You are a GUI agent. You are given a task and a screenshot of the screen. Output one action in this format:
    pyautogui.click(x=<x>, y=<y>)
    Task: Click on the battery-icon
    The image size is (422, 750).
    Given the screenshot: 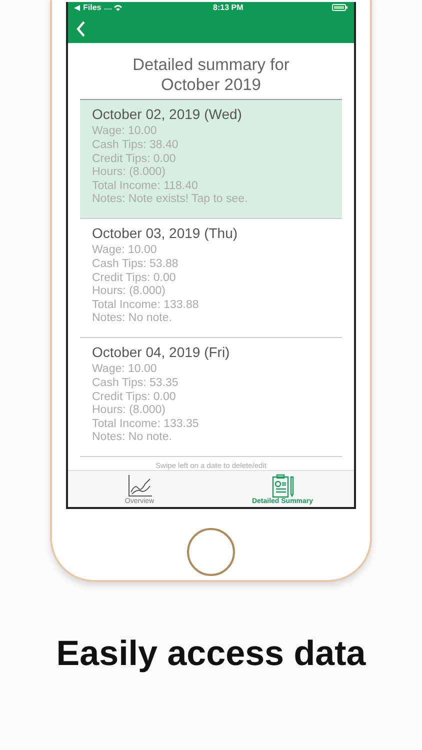 What is the action you would take?
    pyautogui.click(x=340, y=8)
    